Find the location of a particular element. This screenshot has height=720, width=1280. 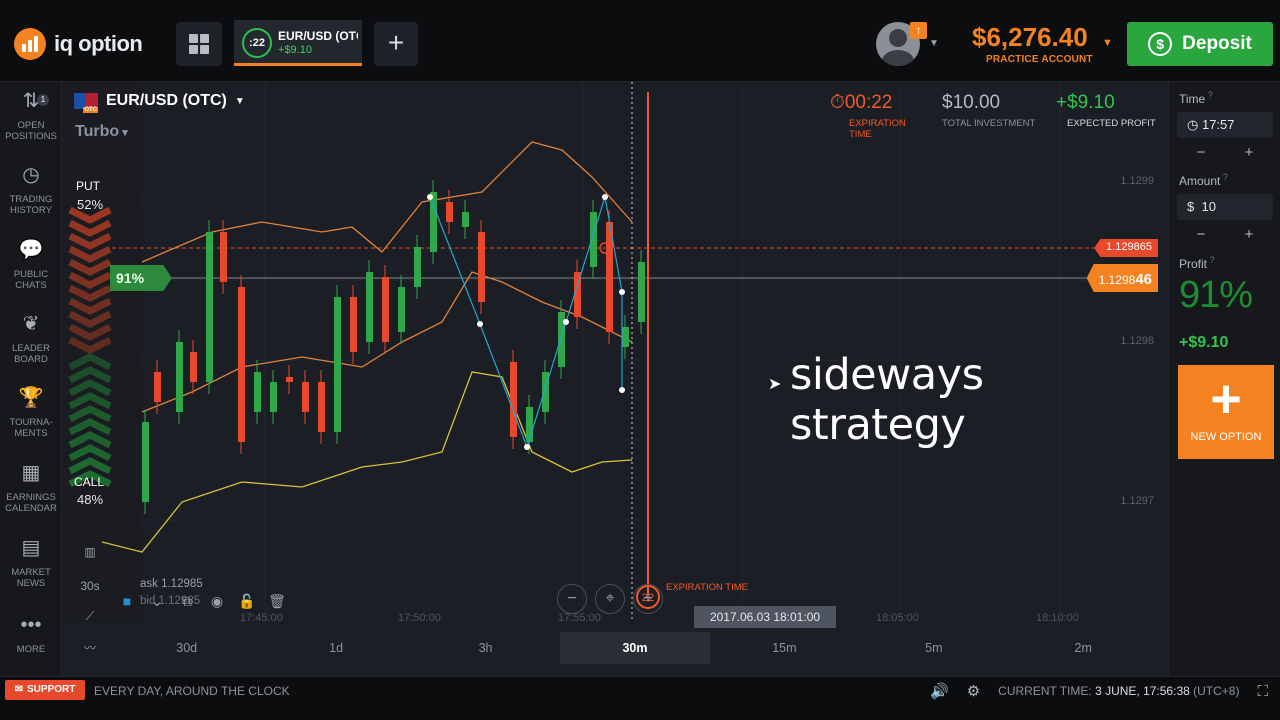

amount-increment-button: + is located at coordinates (1249, 234).